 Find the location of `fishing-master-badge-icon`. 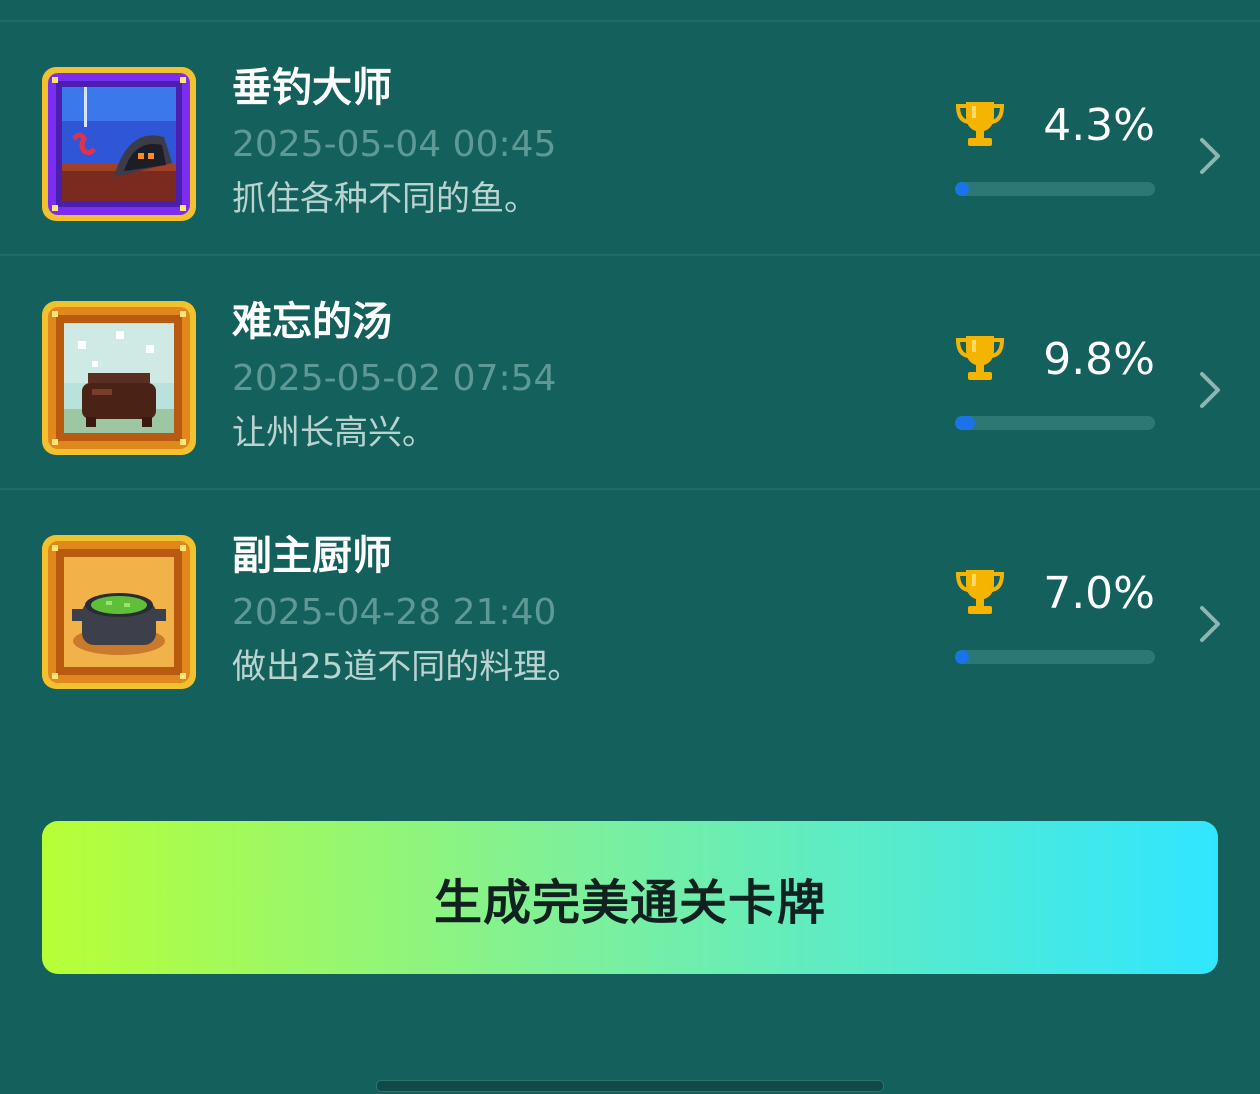

fishing-master-badge-icon is located at coordinates (119, 144).